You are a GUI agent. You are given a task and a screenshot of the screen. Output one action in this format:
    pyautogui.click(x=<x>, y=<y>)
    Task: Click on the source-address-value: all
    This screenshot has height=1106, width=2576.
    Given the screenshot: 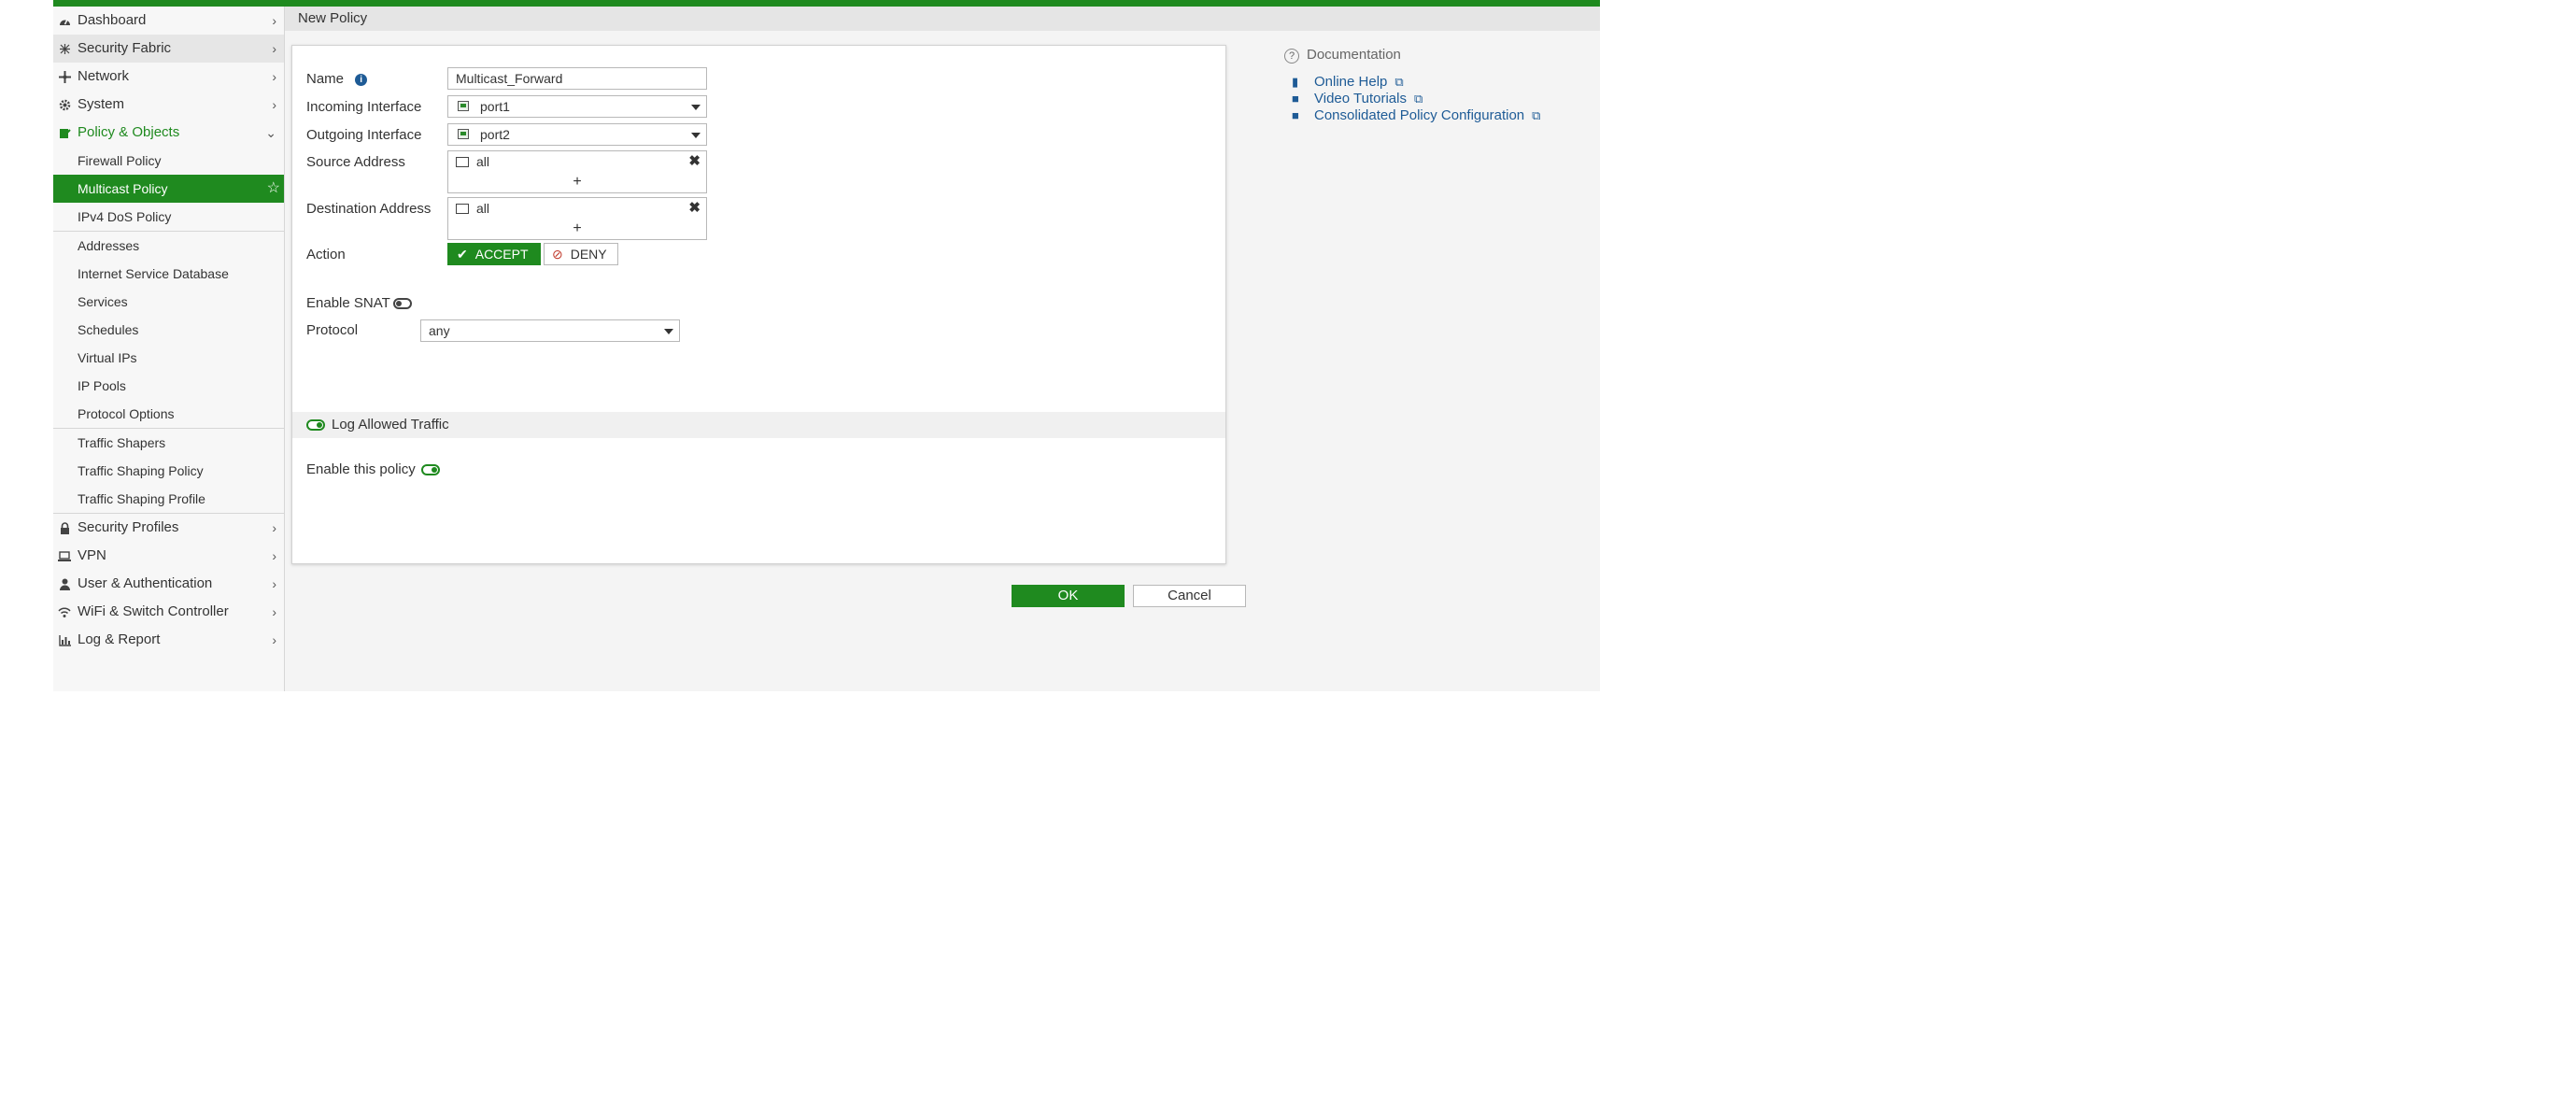 What is the action you would take?
    pyautogui.click(x=483, y=161)
    